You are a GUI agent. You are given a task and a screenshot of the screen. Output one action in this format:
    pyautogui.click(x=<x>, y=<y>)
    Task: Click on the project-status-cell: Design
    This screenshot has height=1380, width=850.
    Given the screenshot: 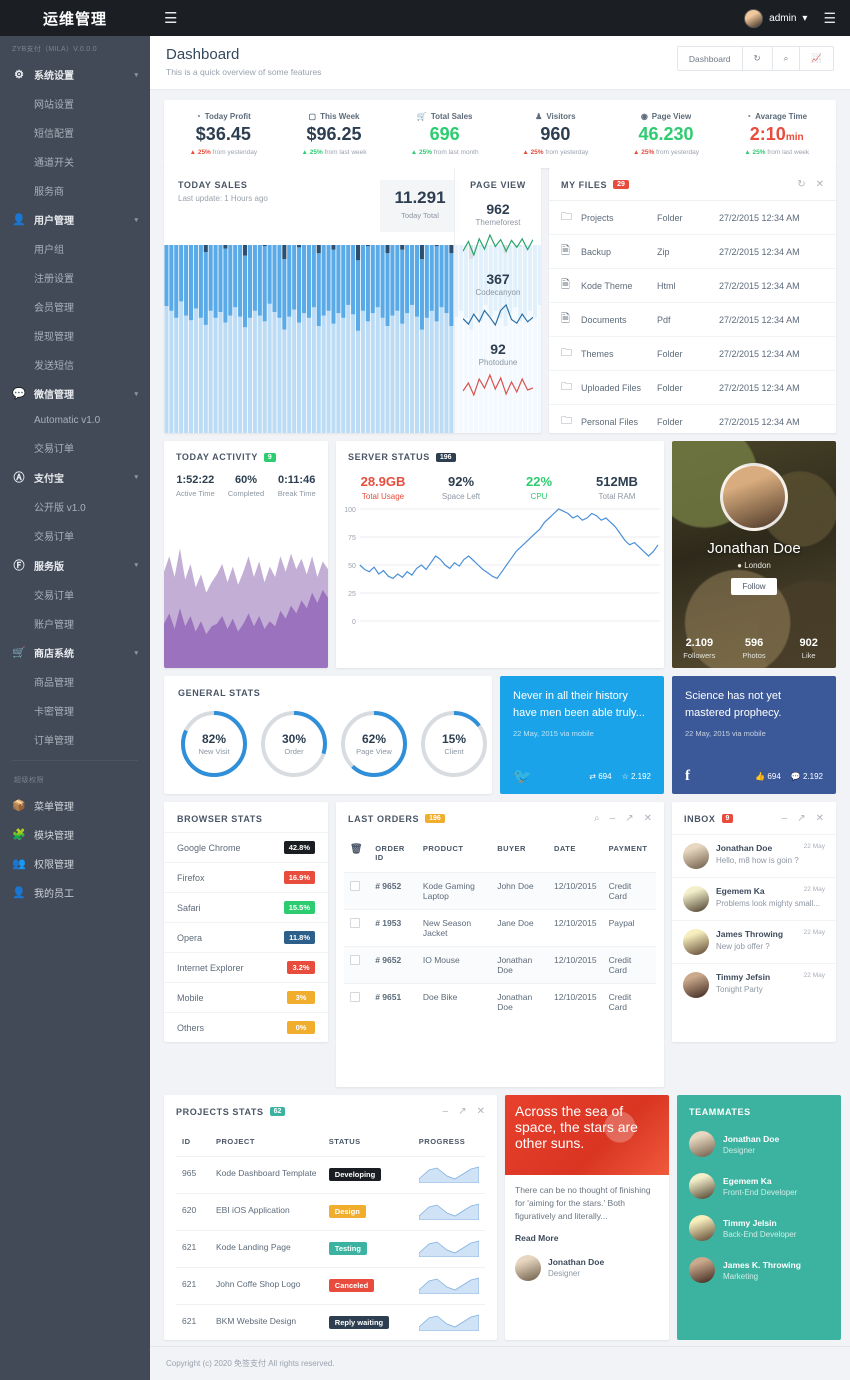 What is the action you would take?
    pyautogui.click(x=367, y=1212)
    